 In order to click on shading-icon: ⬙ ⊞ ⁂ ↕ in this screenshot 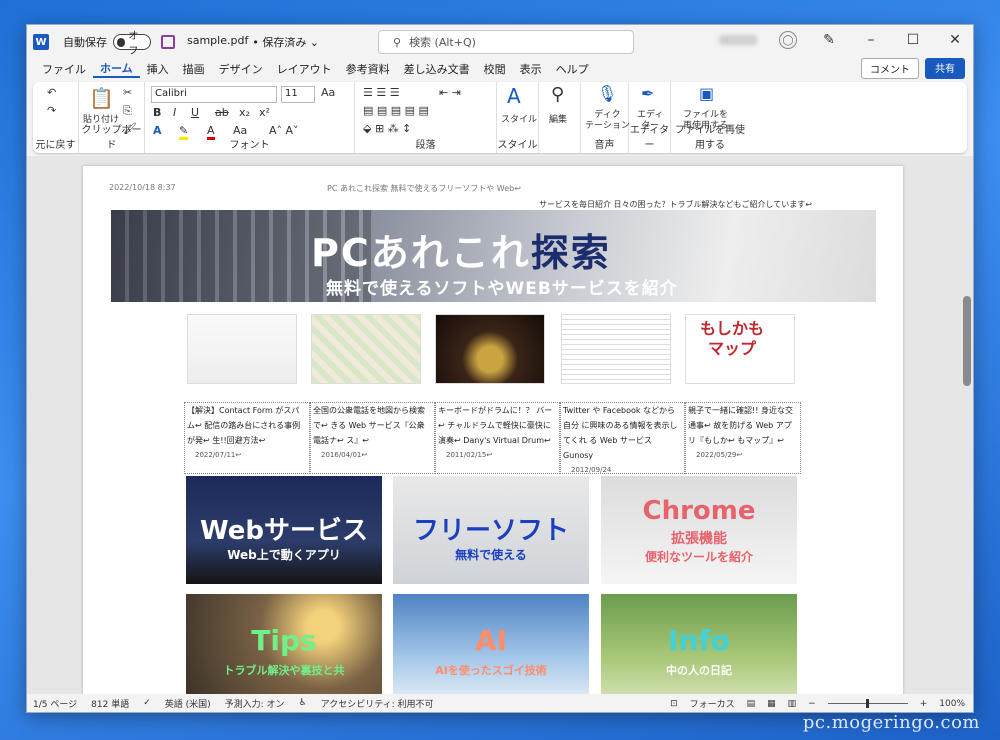, I will do `click(387, 128)`.